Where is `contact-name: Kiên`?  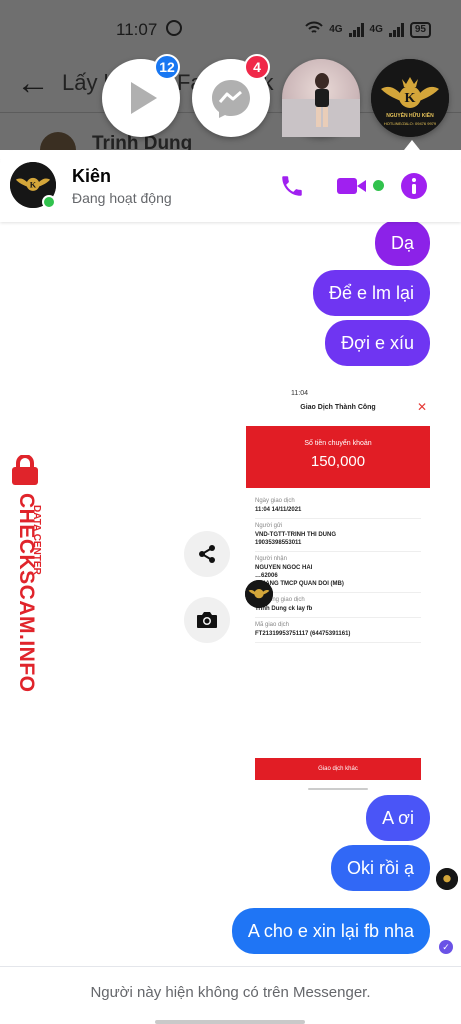
contact-name: Kiên is located at coordinates (91, 176).